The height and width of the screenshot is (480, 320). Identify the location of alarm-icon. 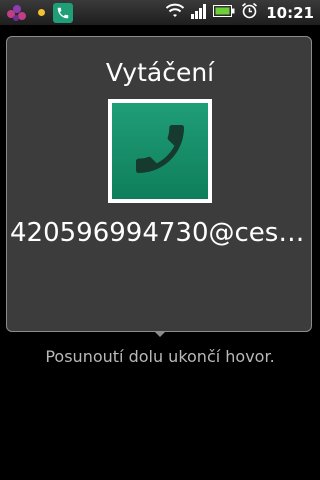
(249, 12).